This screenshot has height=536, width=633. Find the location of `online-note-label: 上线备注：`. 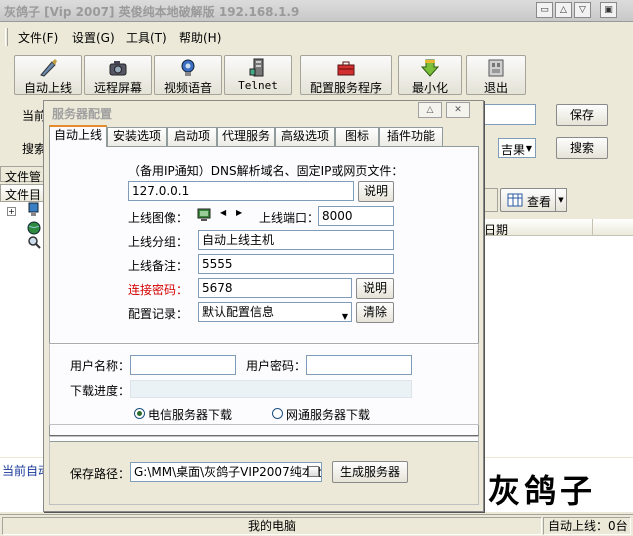

online-note-label: 上线备注： is located at coordinates (158, 266).